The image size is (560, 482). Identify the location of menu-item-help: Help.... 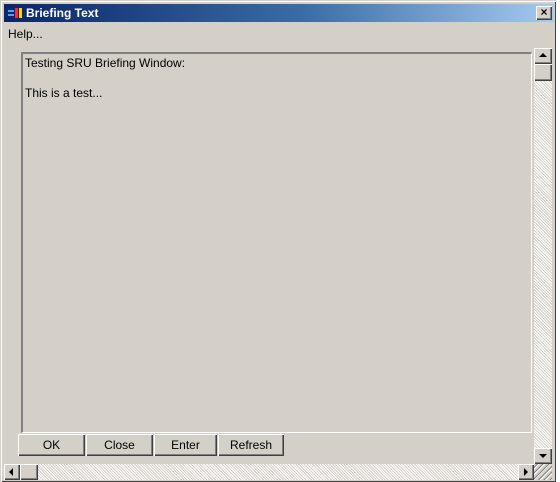
(25, 34).